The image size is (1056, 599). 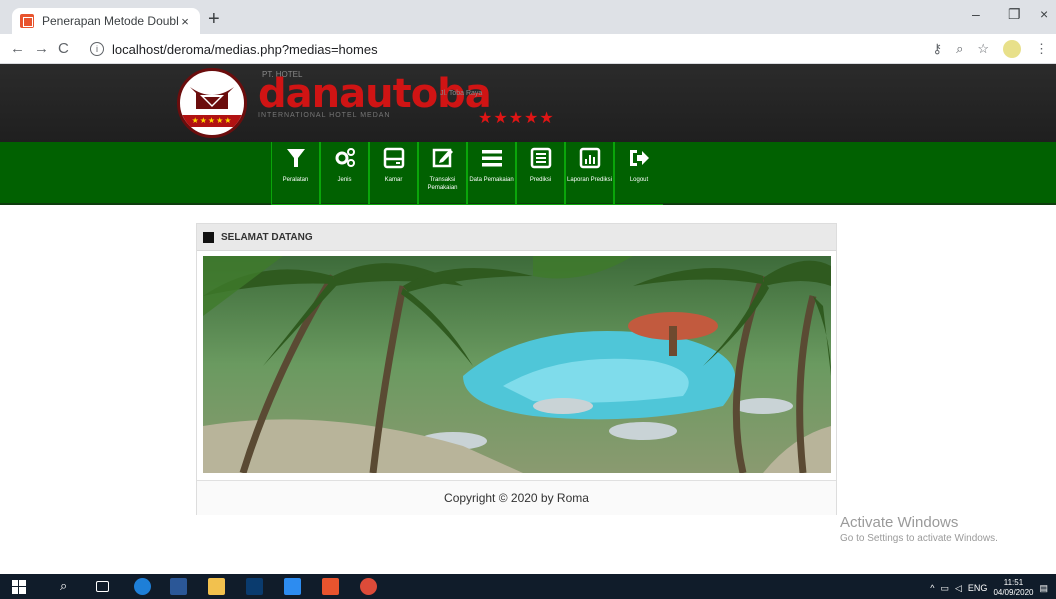 I want to click on app-window-icon, so click(x=292, y=586).